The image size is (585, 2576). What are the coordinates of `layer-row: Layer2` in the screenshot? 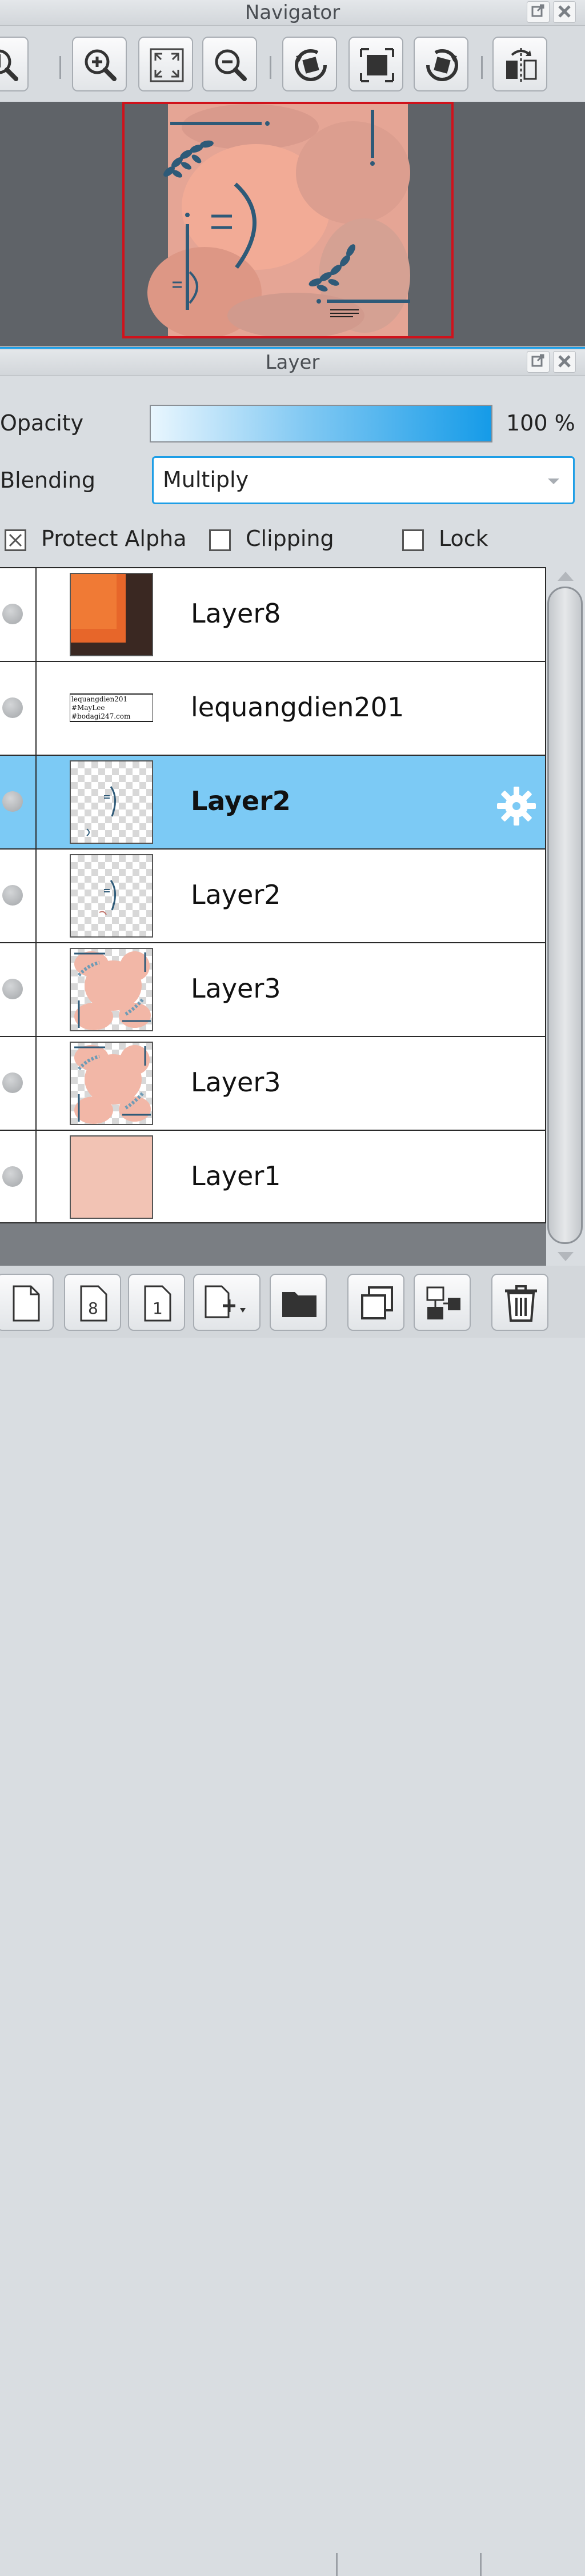 It's located at (272, 897).